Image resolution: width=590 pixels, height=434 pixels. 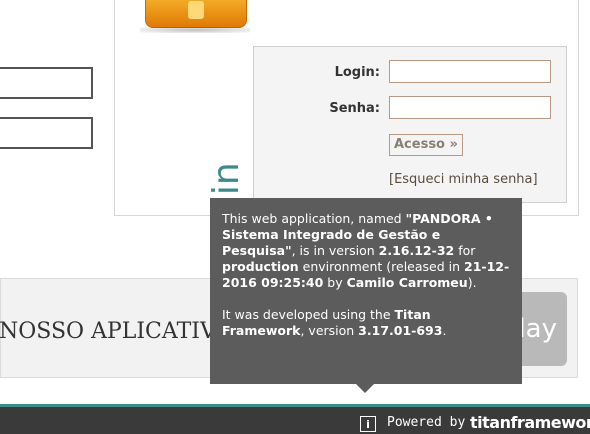 What do you see at coordinates (314, 218) in the screenshot?
I see `tooltip-text: This web application, named` at bounding box center [314, 218].